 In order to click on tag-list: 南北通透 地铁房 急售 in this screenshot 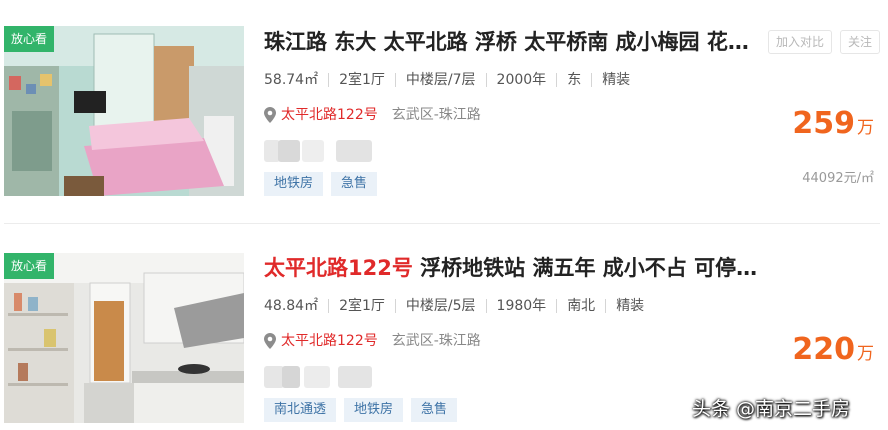, I will do `click(364, 410)`.